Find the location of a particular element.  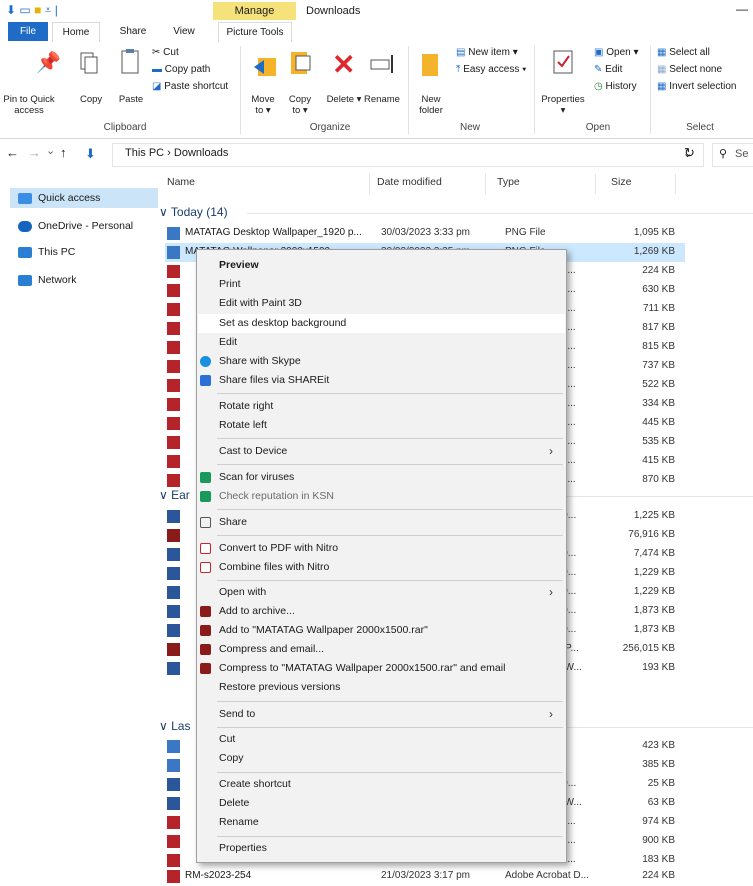

cut-button: ✂ Cut is located at coordinates (165, 53).